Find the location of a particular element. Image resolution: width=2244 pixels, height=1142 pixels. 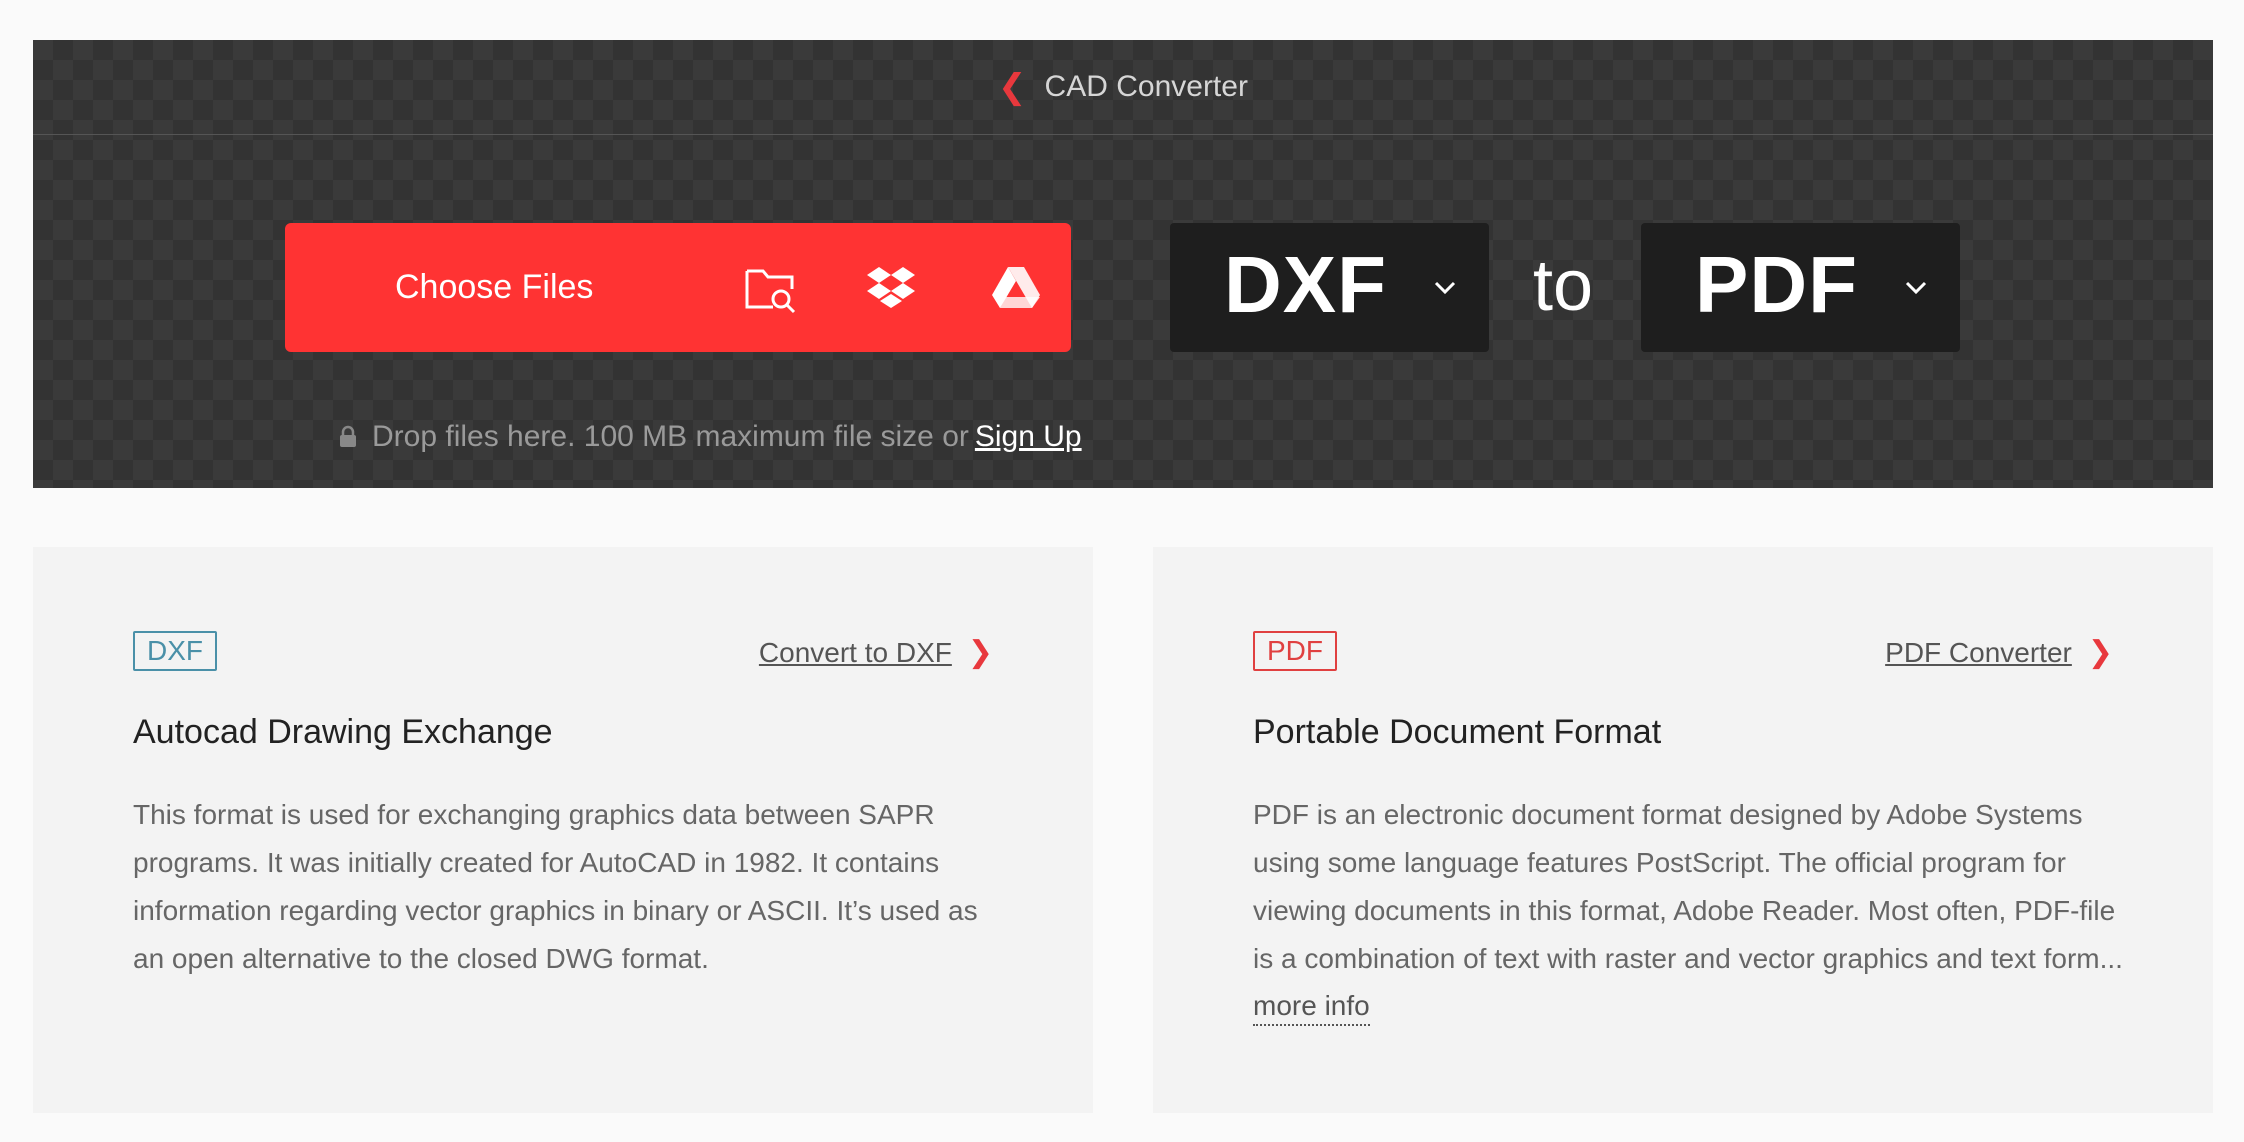

target-format-select: PDF is located at coordinates (1800, 287).